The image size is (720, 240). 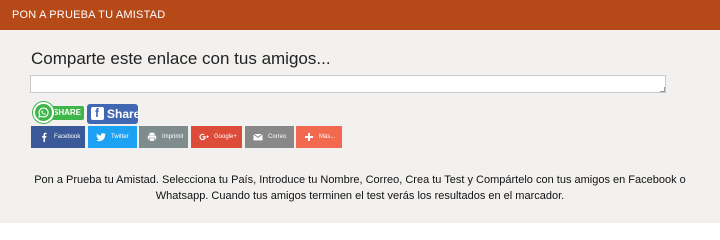 I want to click on share-button-twitter: Twitter, so click(x=112, y=137).